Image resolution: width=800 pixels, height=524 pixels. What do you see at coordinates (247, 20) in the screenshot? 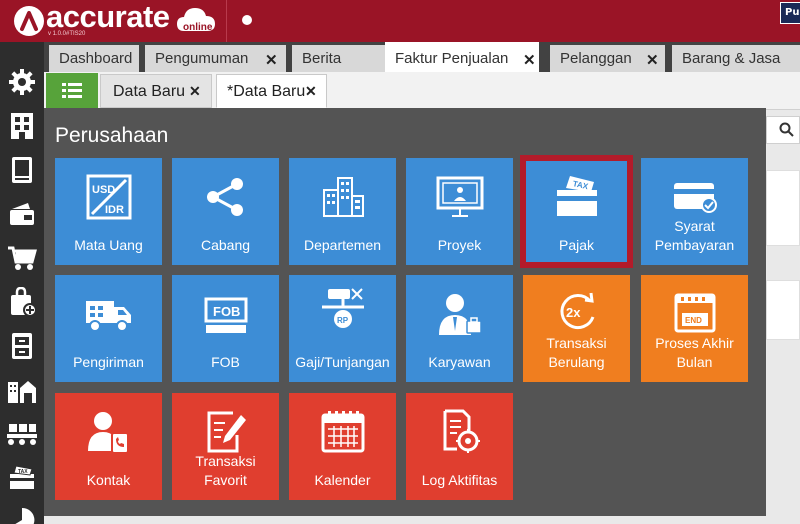
I see `status-dot` at bounding box center [247, 20].